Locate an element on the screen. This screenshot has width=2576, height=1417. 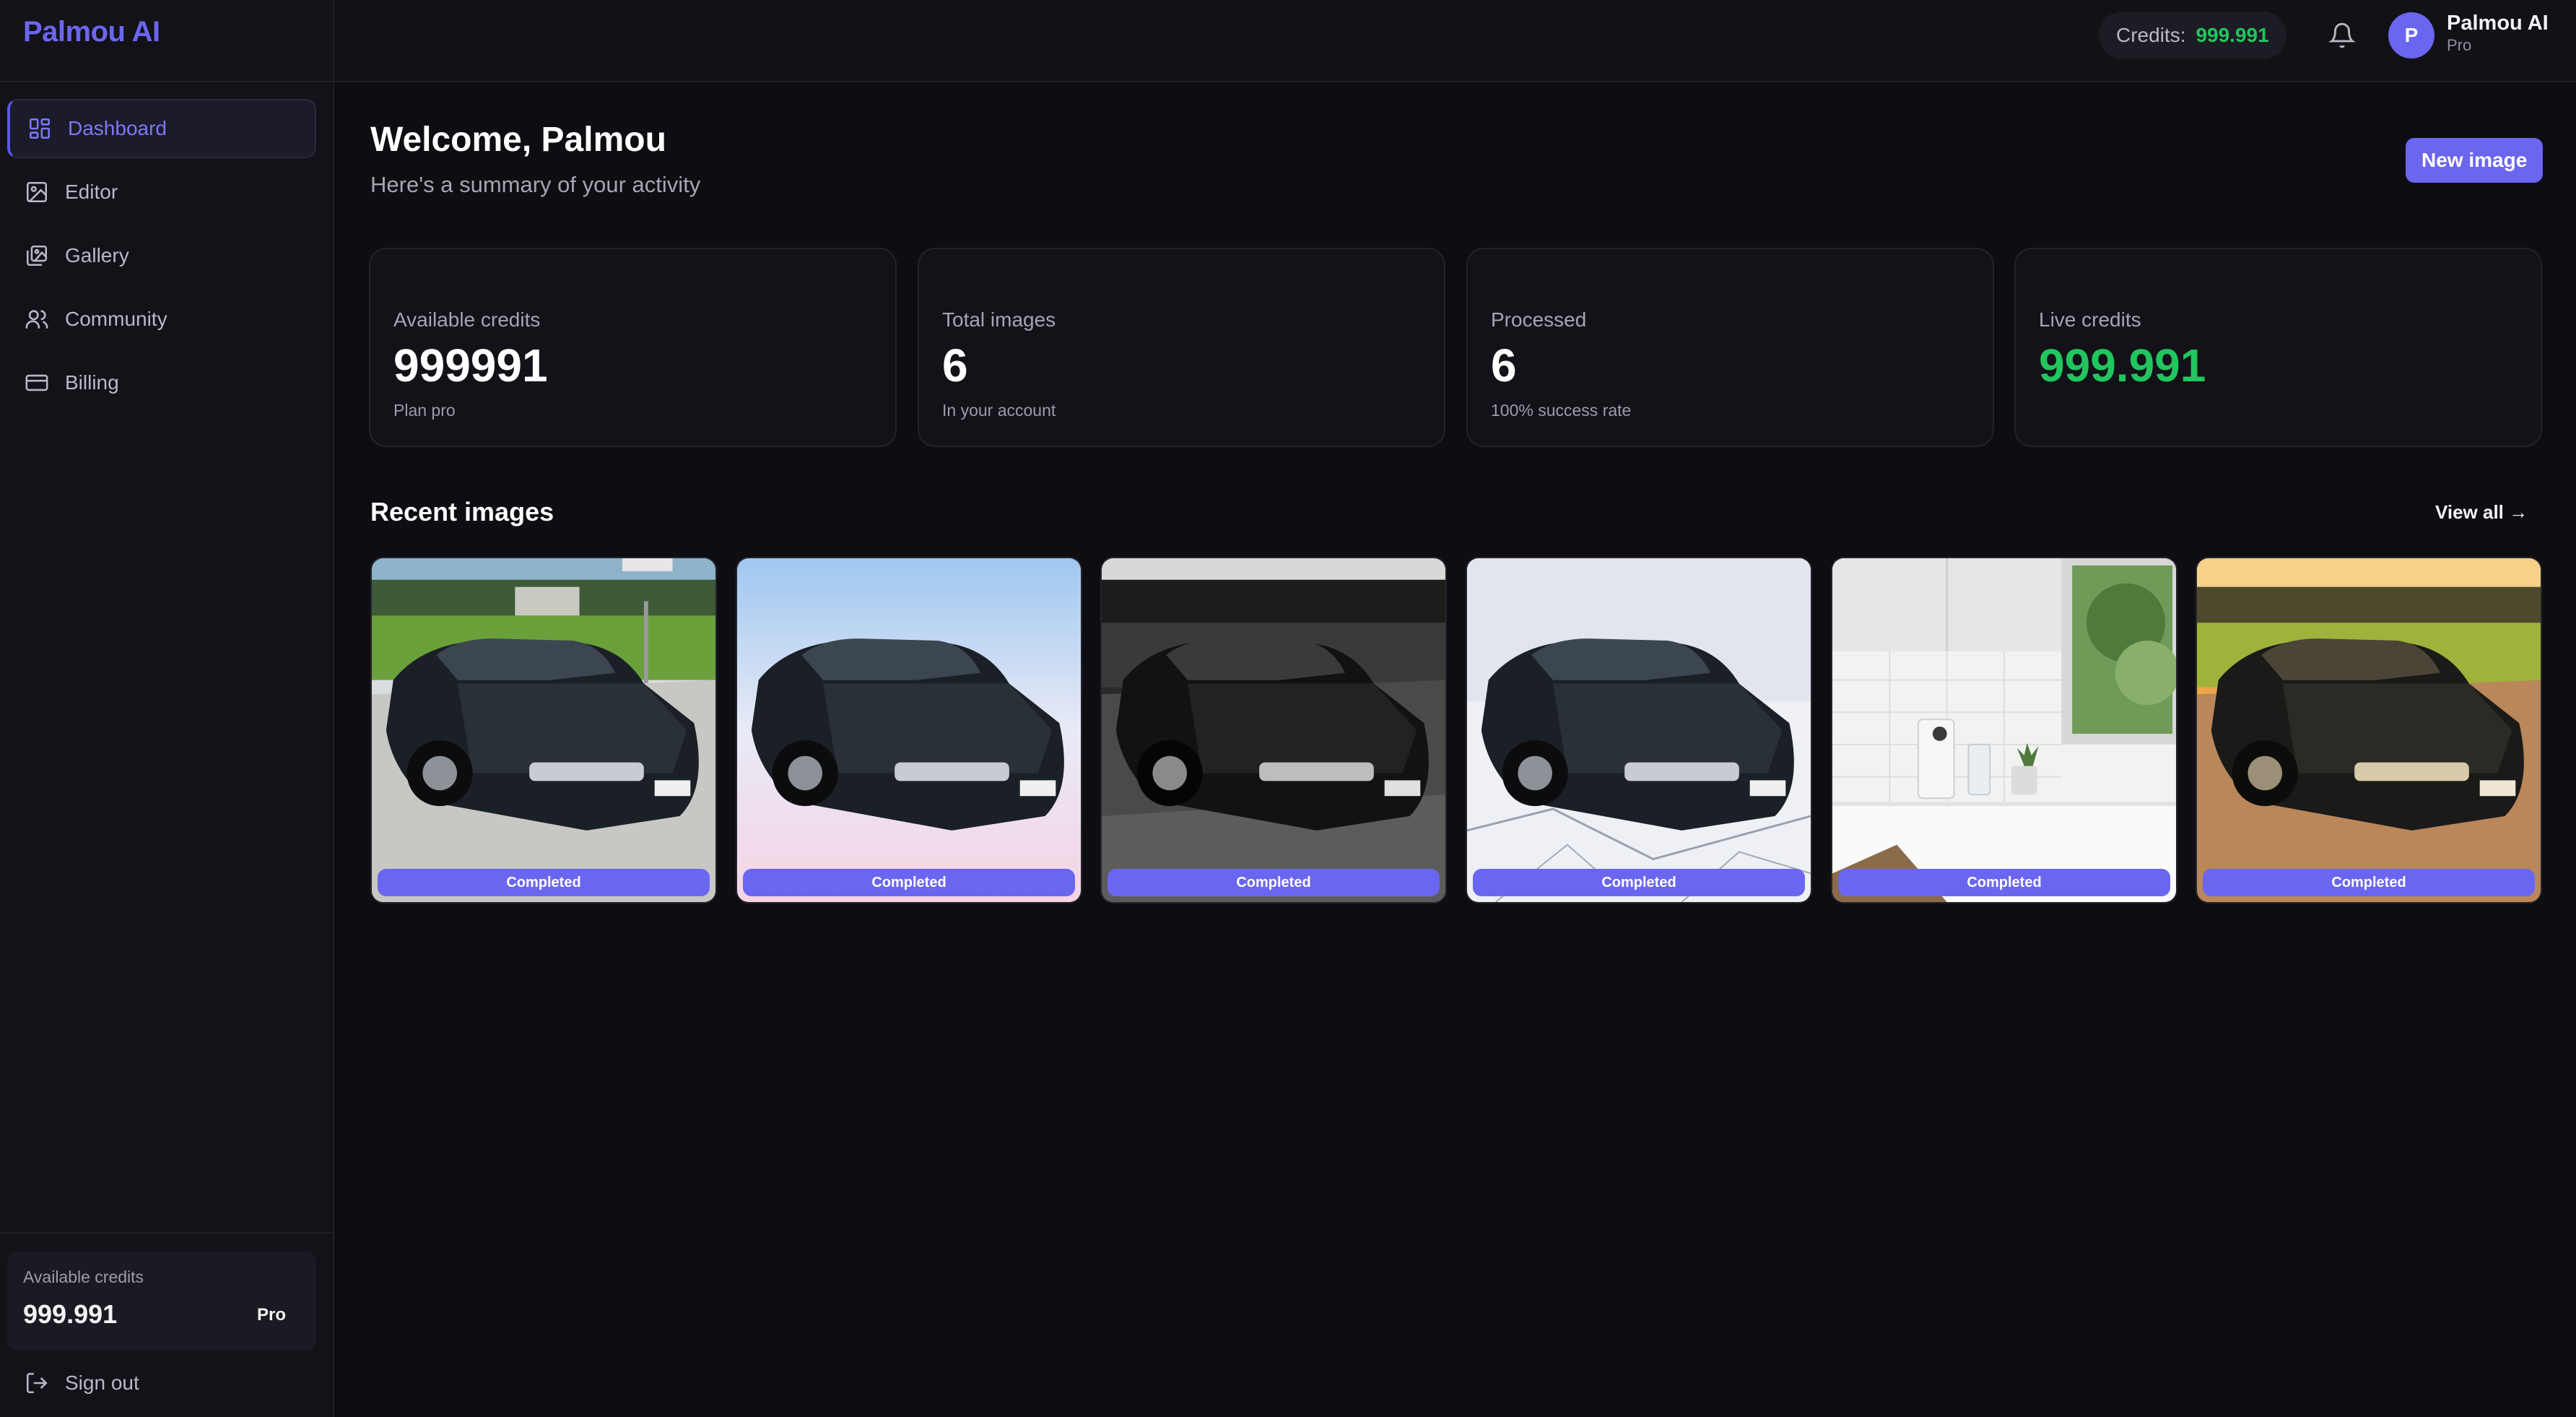
stat-card-live-credits: Live credits 999.991 is located at coordinates (2278, 347).